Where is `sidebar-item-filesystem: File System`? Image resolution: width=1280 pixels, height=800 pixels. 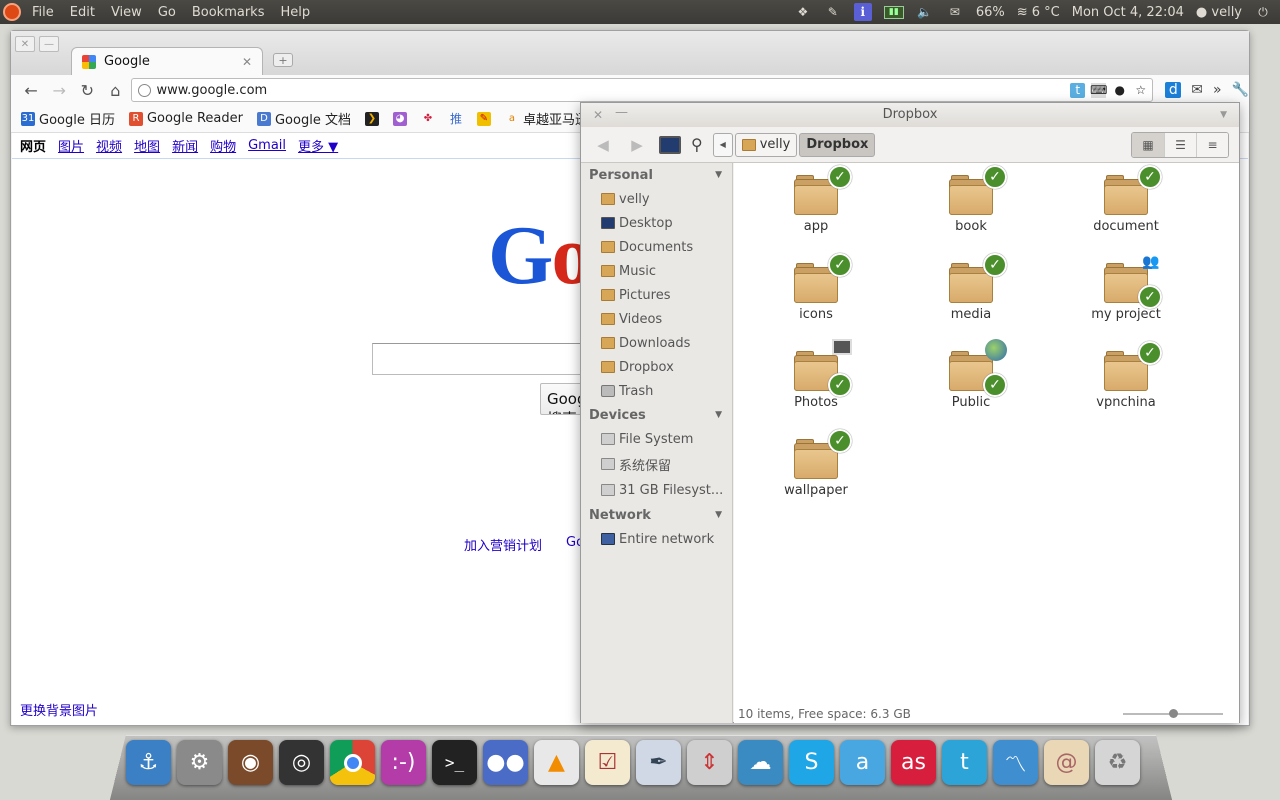
sidebar-item-filesystem: File System is located at coordinates (656, 439).